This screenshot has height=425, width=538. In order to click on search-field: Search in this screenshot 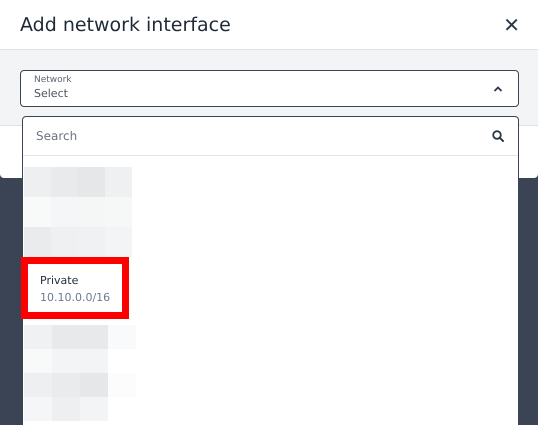, I will do `click(263, 136)`.